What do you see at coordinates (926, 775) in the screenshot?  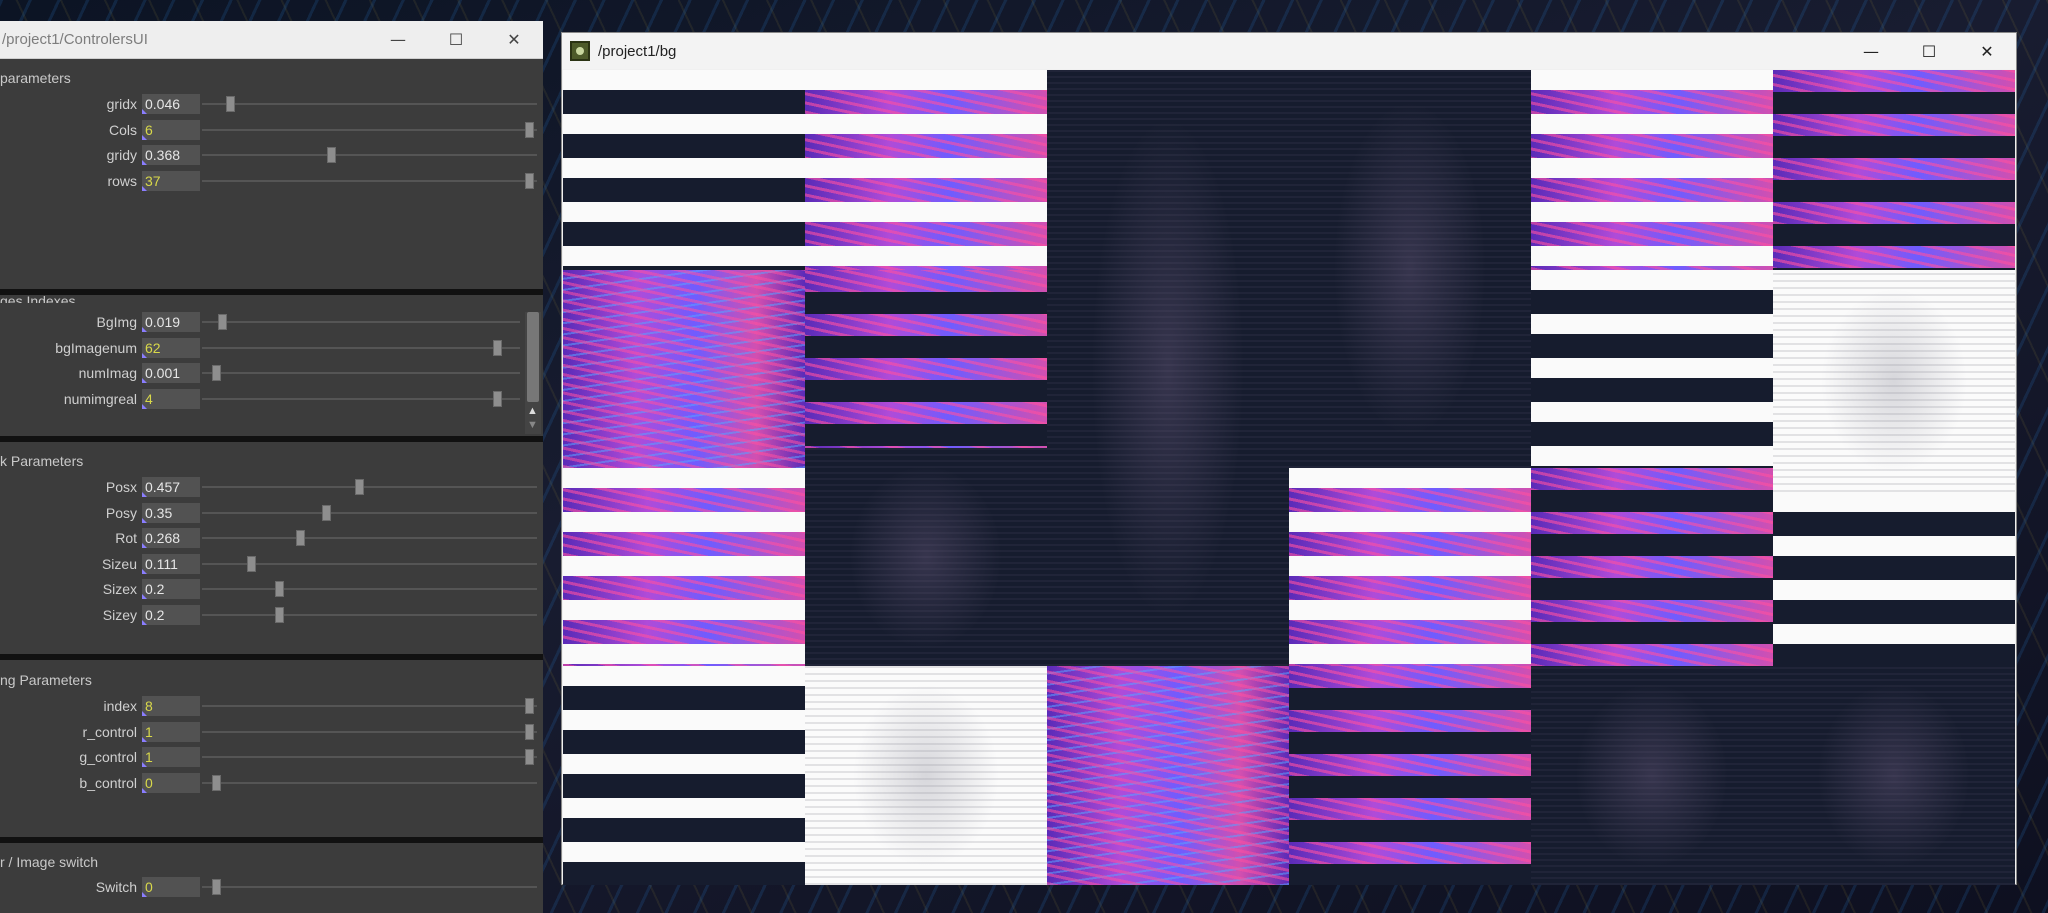 I see `tile-white` at bounding box center [926, 775].